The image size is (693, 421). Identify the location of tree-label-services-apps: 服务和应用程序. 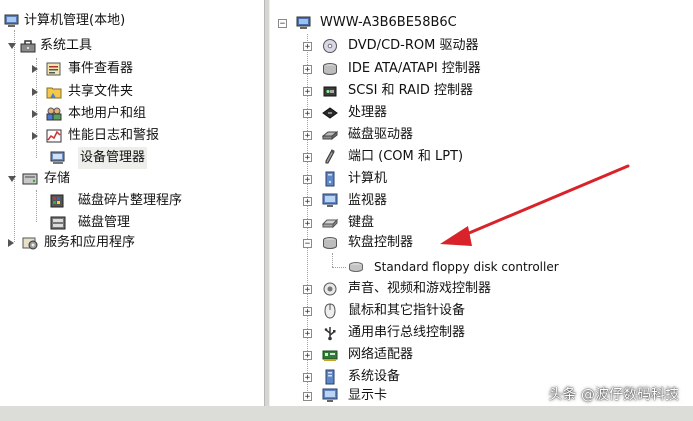
(90, 242).